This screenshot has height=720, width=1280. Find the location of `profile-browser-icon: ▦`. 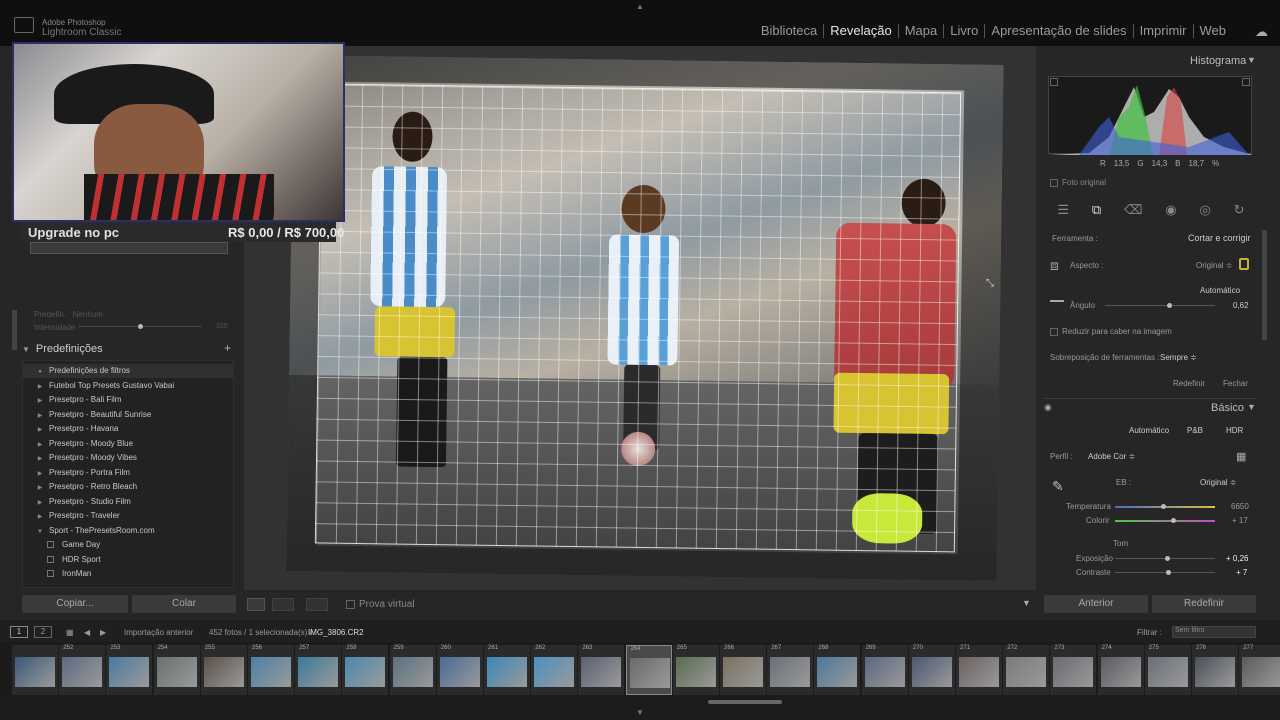

profile-browser-icon: ▦ is located at coordinates (1241, 456).